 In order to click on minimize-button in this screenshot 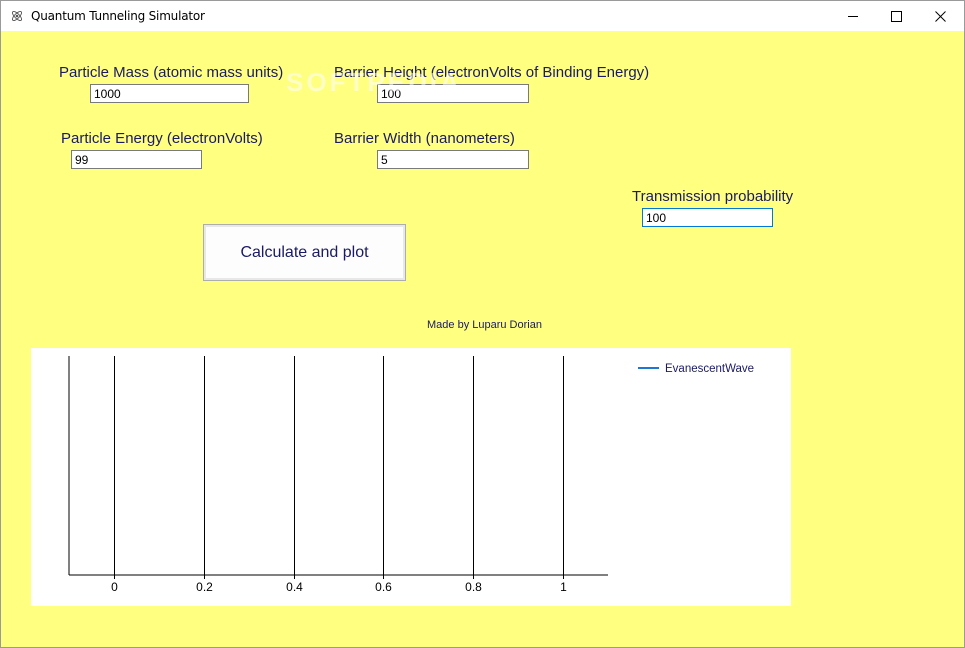, I will do `click(853, 16)`.